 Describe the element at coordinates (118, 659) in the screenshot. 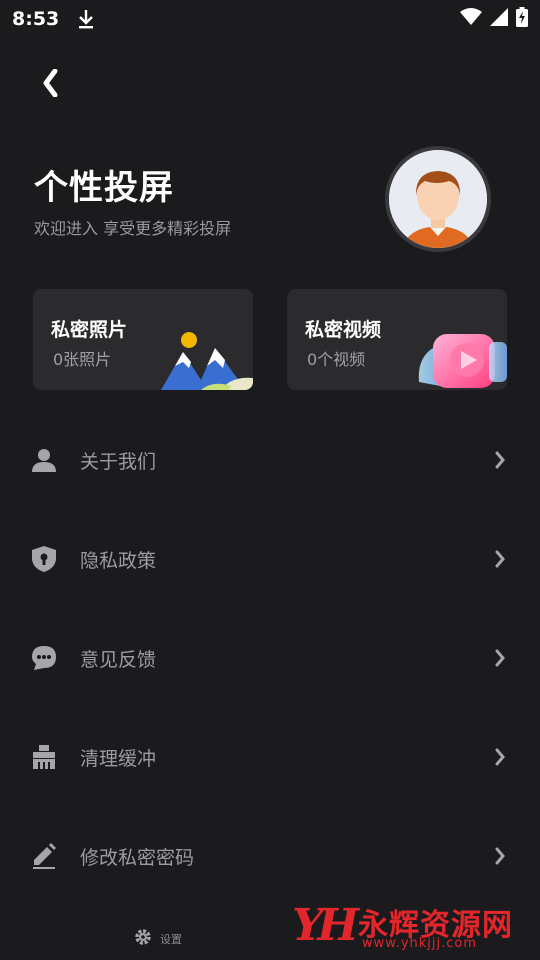

I see `menu-label: 意见反馈` at that location.